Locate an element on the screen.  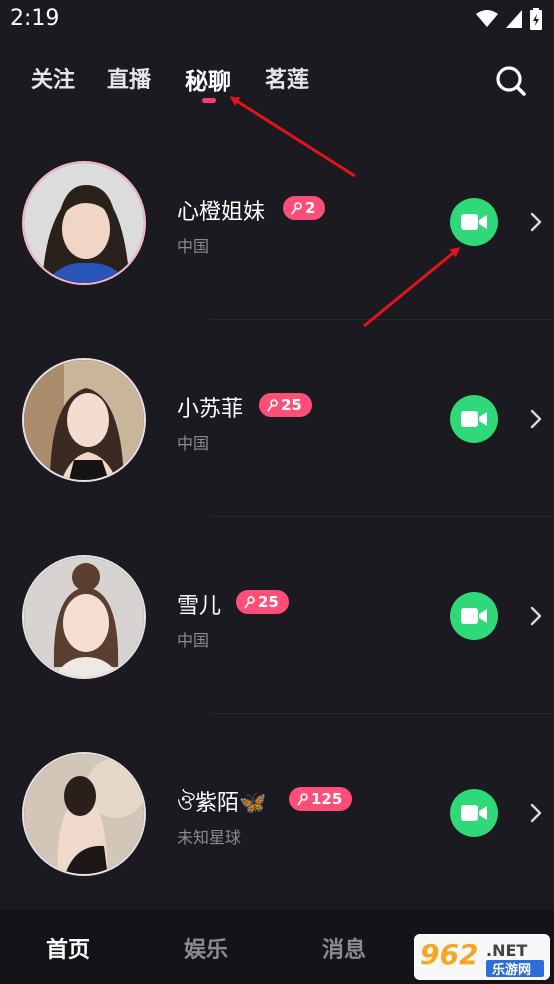
watermark-logo: 962 .NET 乐游网 is located at coordinates (482, 957).